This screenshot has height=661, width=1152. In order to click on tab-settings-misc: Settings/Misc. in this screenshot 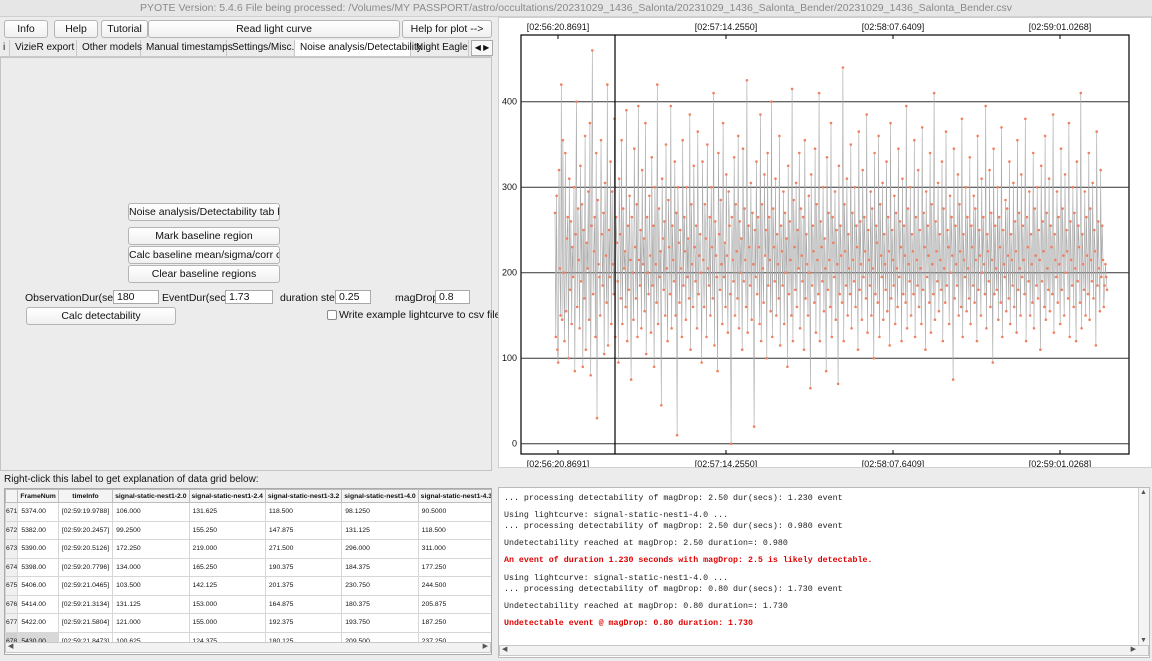, I will do `click(261, 48)`.